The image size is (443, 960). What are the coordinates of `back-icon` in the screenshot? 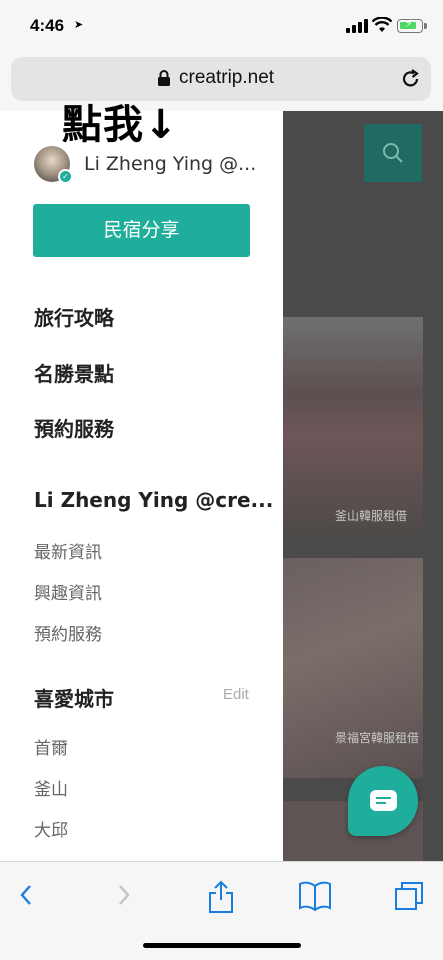 It's located at (26, 895).